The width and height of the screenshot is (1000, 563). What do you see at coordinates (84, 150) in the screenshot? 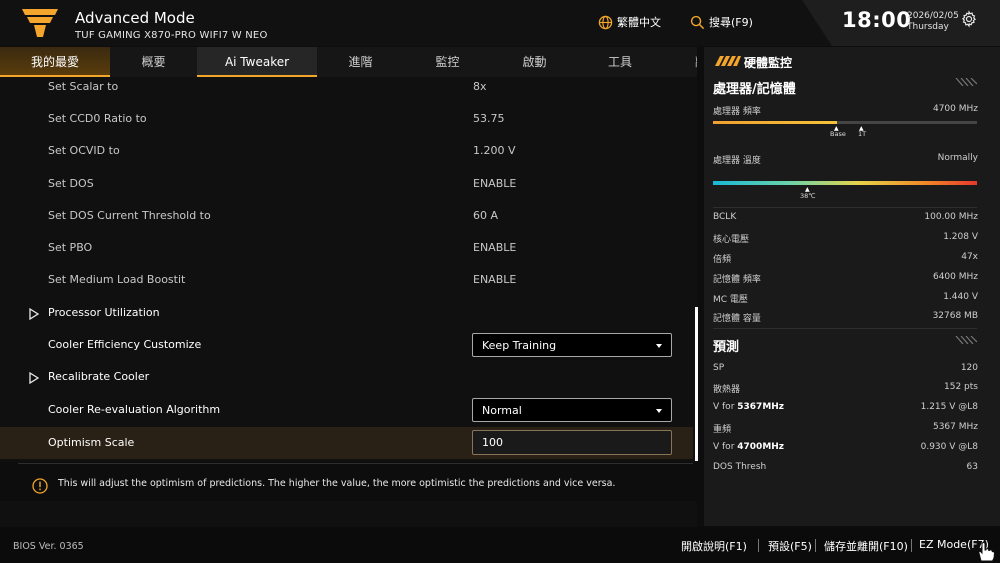
I see `setting-label: Set OCVID to` at bounding box center [84, 150].